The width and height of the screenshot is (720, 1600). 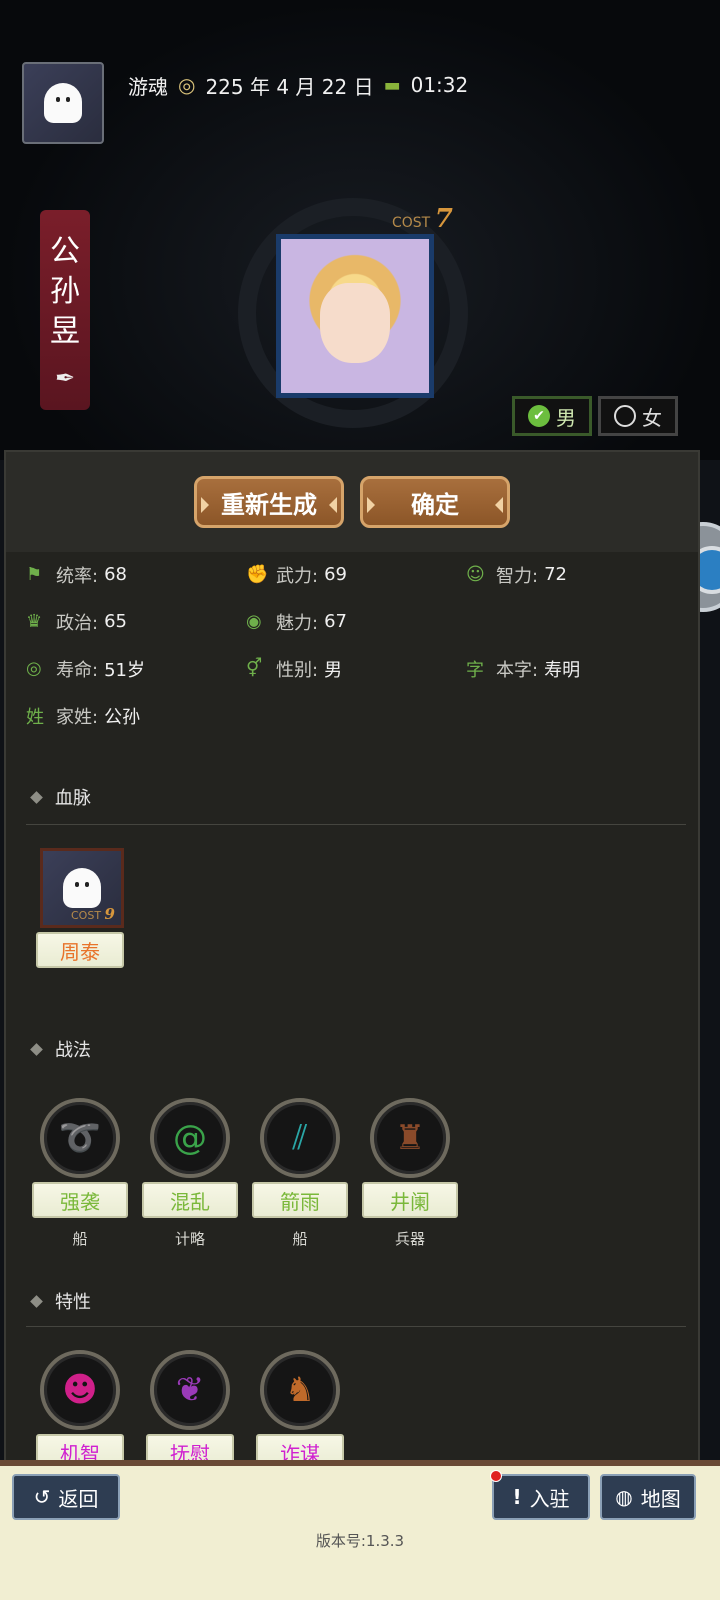 I want to click on comfort-icon: ❦, so click(x=190, y=1390).